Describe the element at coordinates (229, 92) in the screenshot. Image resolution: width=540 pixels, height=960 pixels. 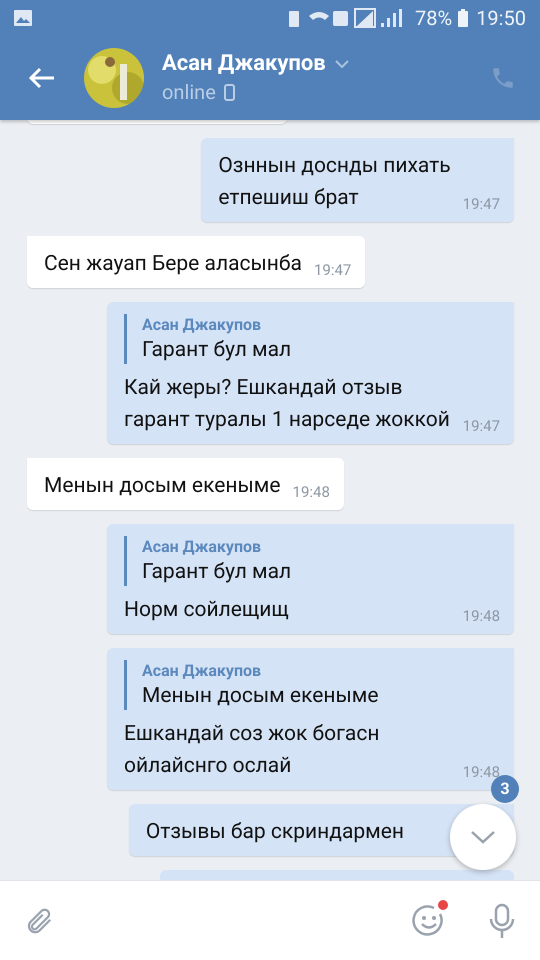
I see `phone-device-icon` at that location.